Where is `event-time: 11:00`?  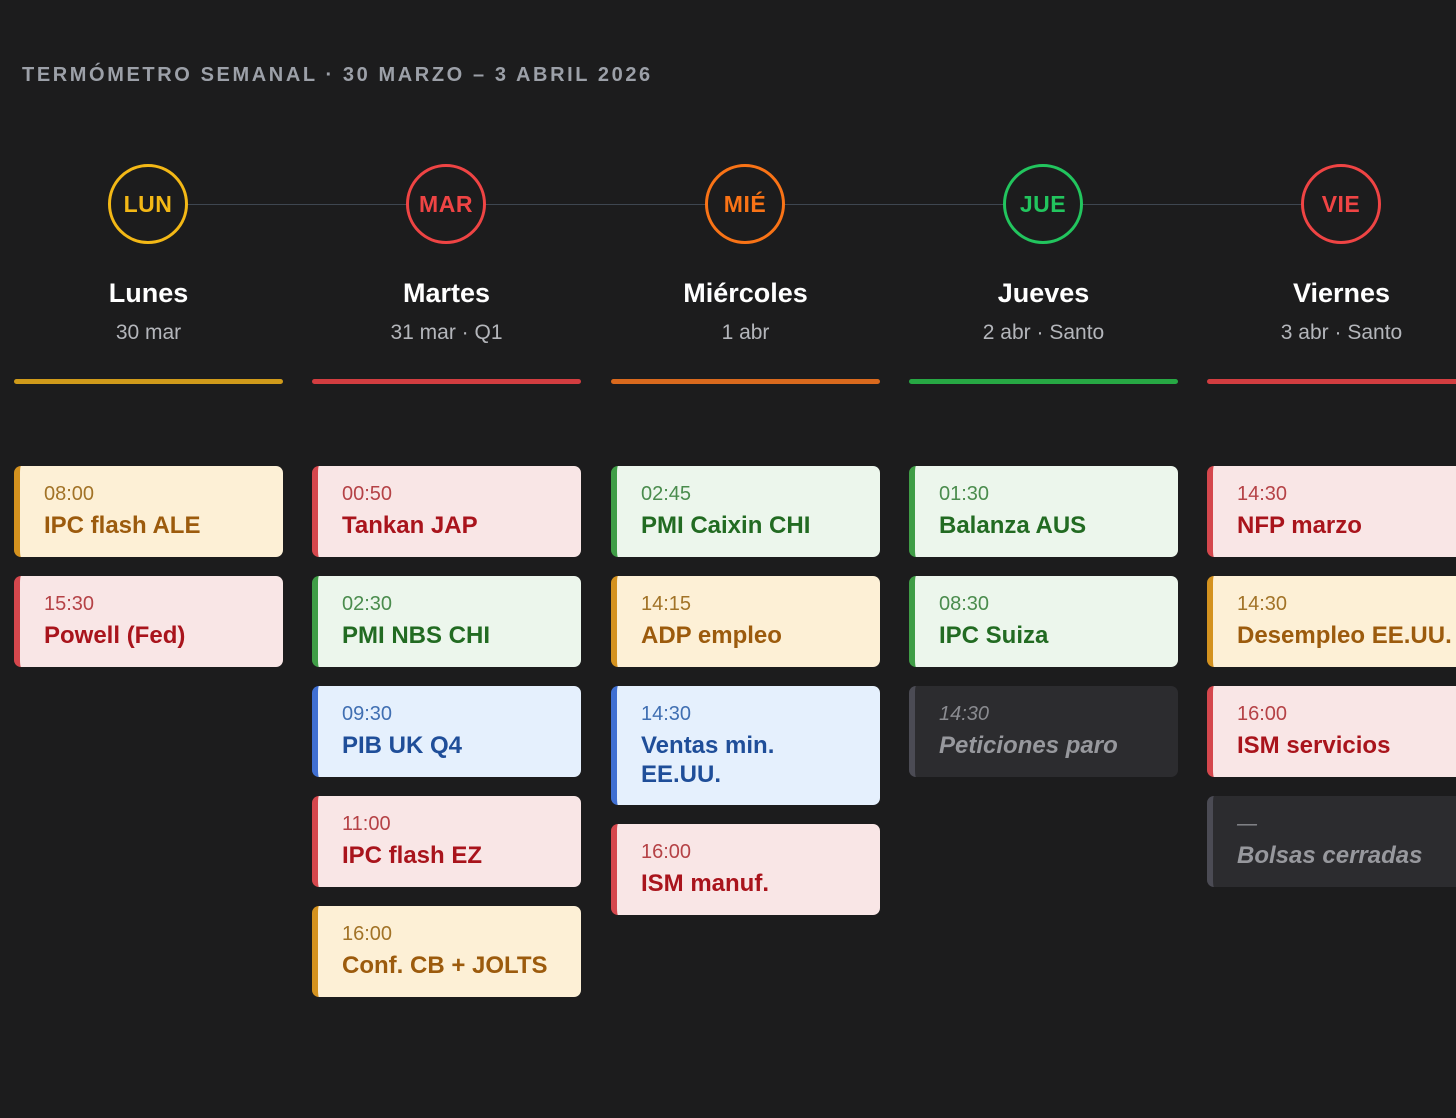 event-time: 11:00 is located at coordinates (366, 824).